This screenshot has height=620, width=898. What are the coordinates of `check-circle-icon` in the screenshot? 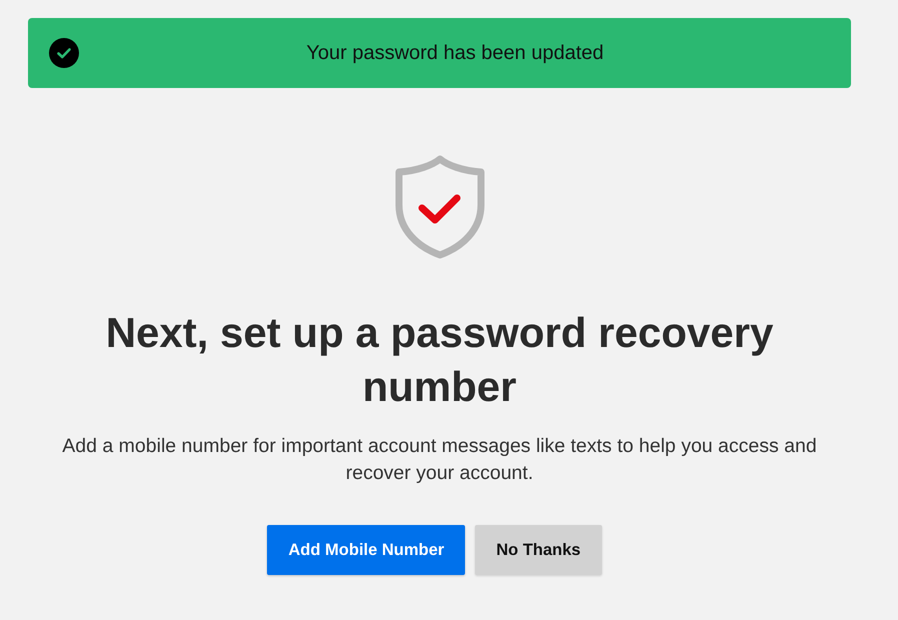 It's located at (64, 53).